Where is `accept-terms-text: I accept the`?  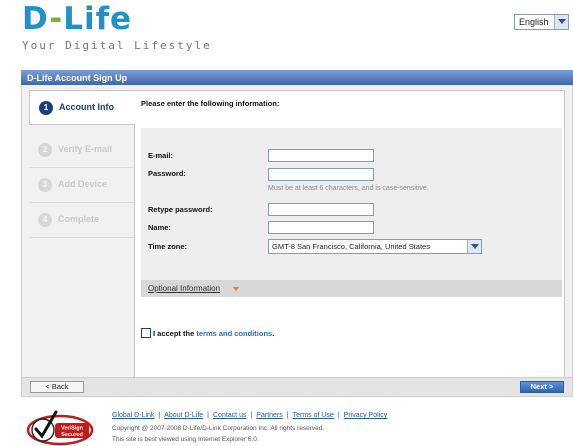 accept-terms-text: I accept the is located at coordinates (175, 333).